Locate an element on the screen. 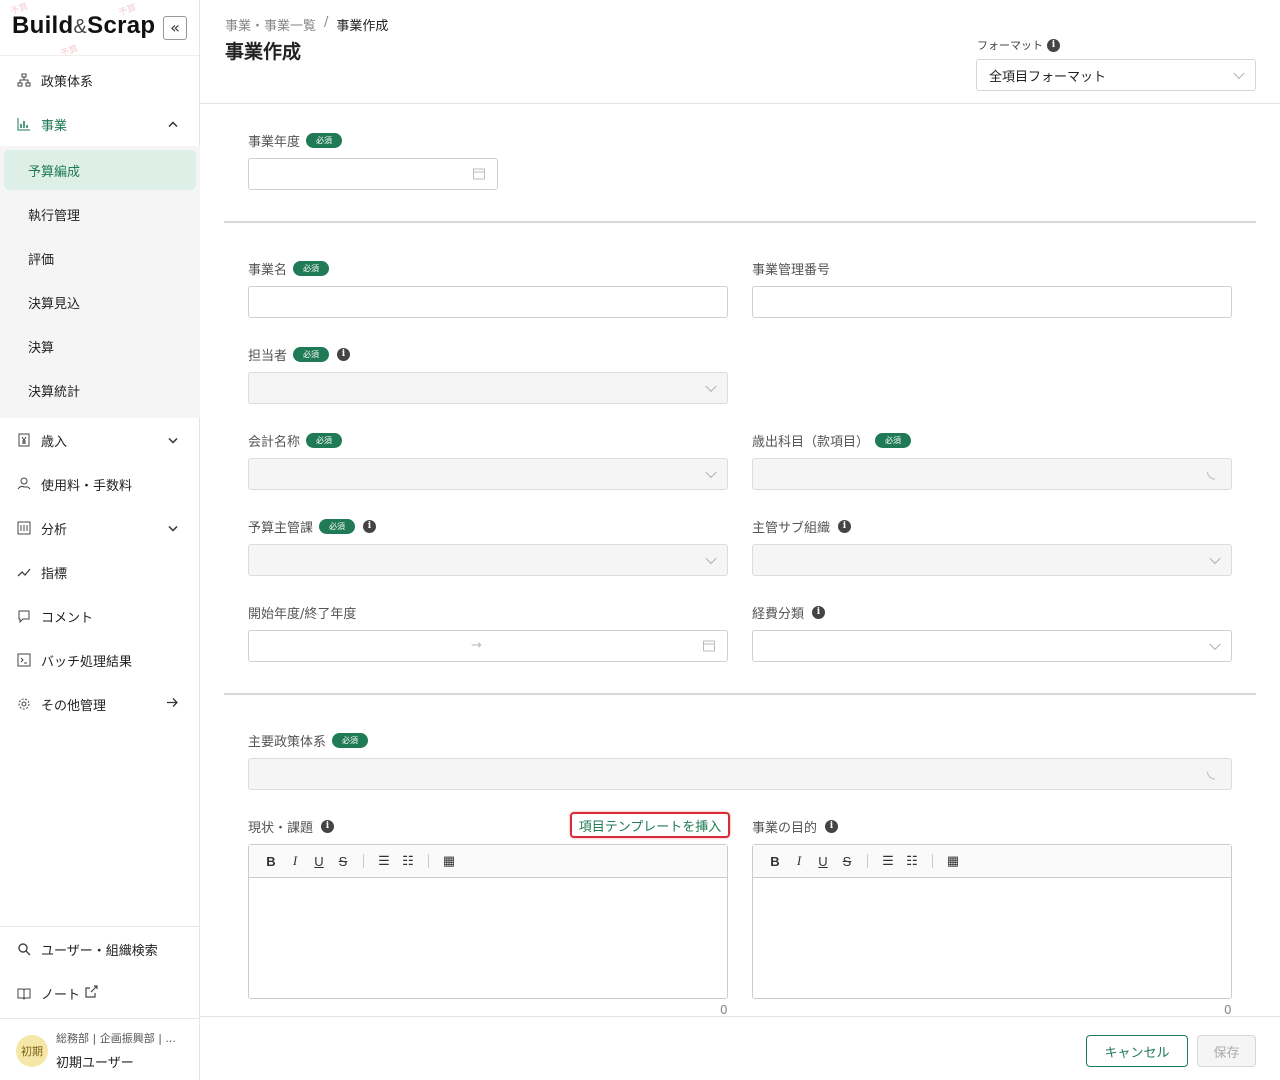 The width and height of the screenshot is (1280, 1080). sub-item-evaluation: 評価 is located at coordinates (100, 258).